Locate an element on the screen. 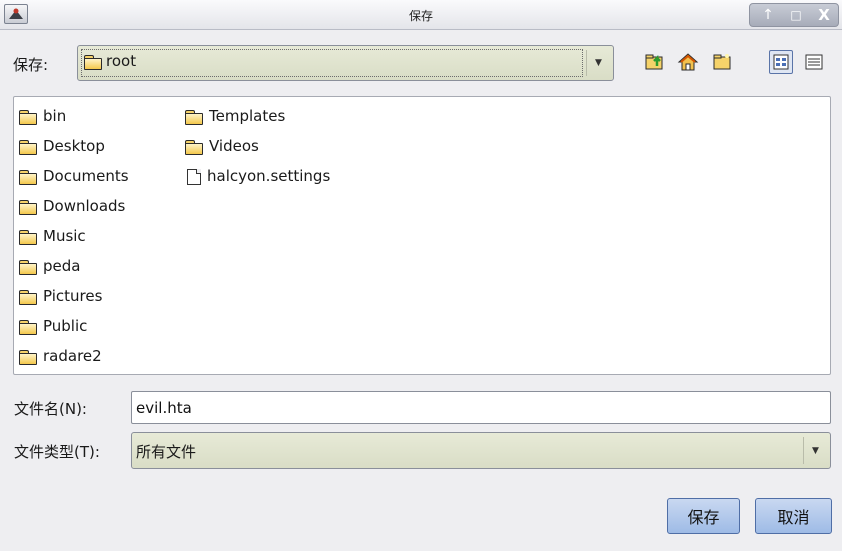 The width and height of the screenshot is (842, 551). filetype-select: 所有文件 ▼ is located at coordinates (481, 450).